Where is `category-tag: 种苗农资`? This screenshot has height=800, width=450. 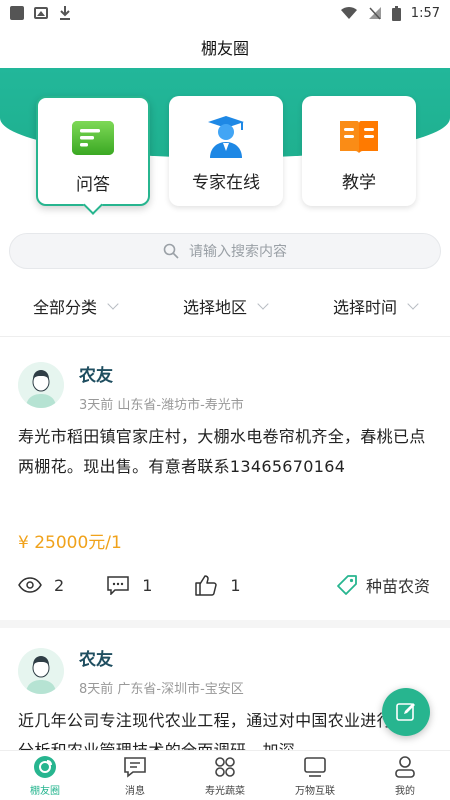 category-tag: 种苗农资 is located at coordinates (383, 585).